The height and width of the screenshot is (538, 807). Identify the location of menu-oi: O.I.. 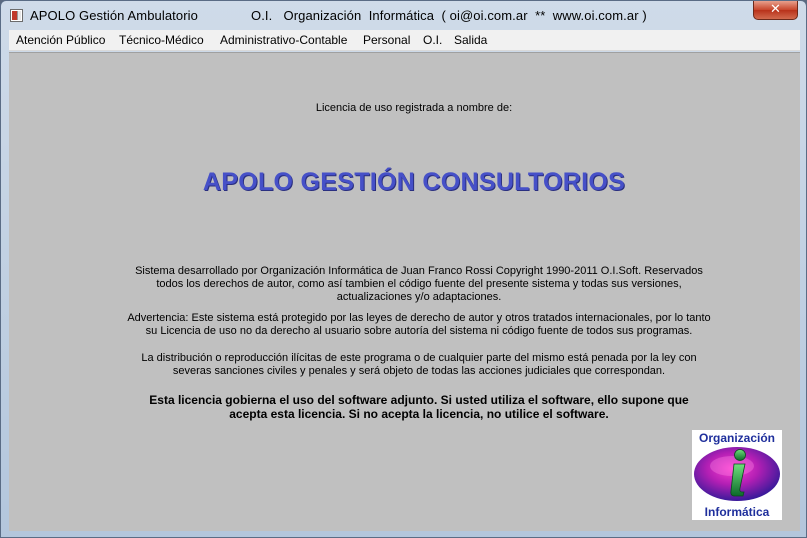
(432, 40).